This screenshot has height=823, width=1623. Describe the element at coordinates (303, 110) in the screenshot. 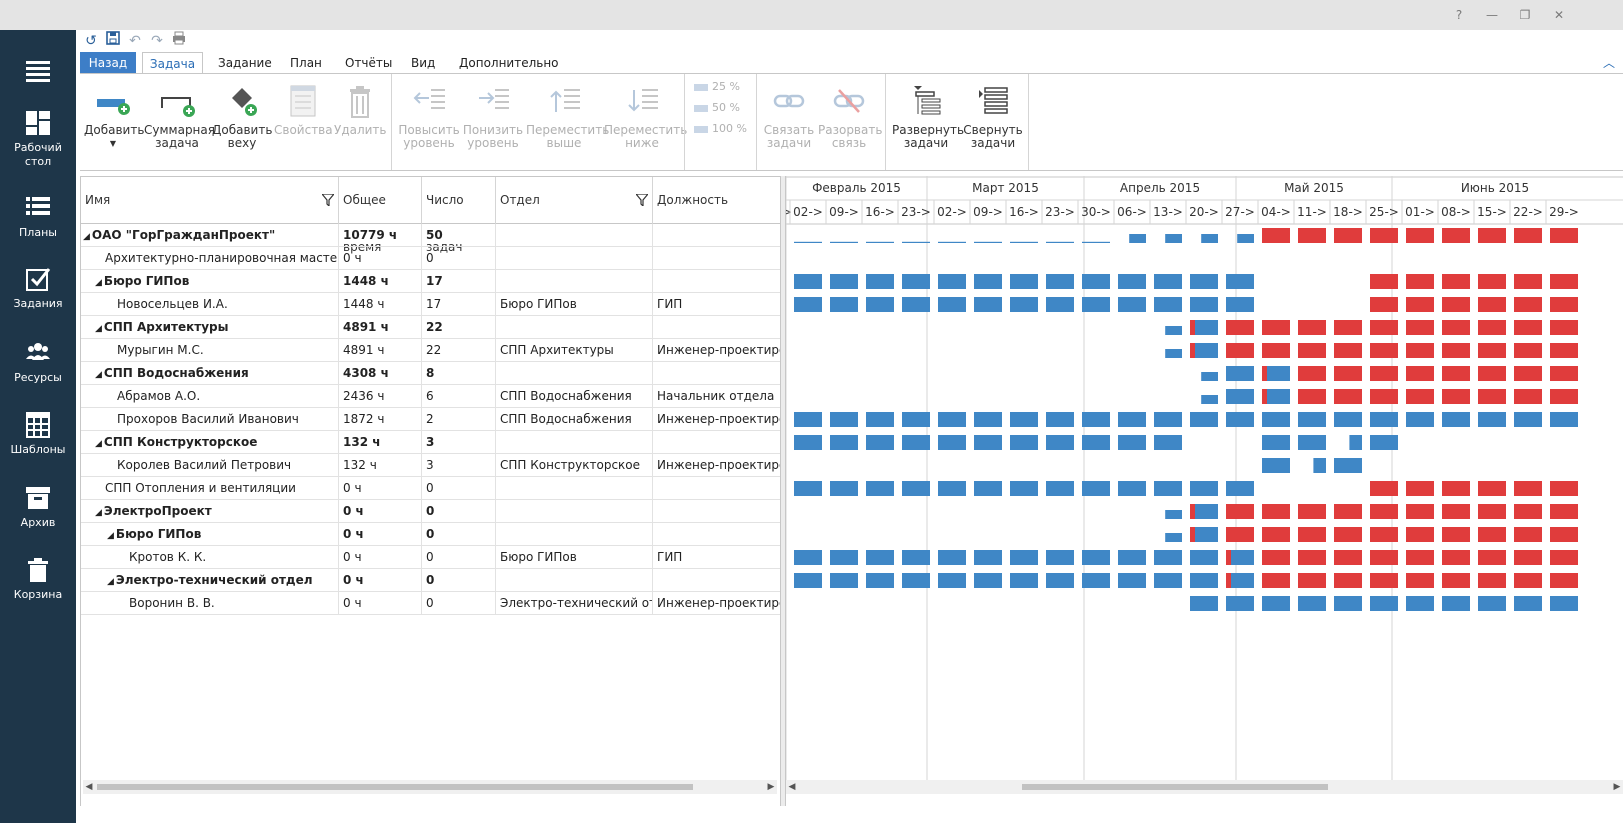

I see `properties-button: Свойства` at that location.